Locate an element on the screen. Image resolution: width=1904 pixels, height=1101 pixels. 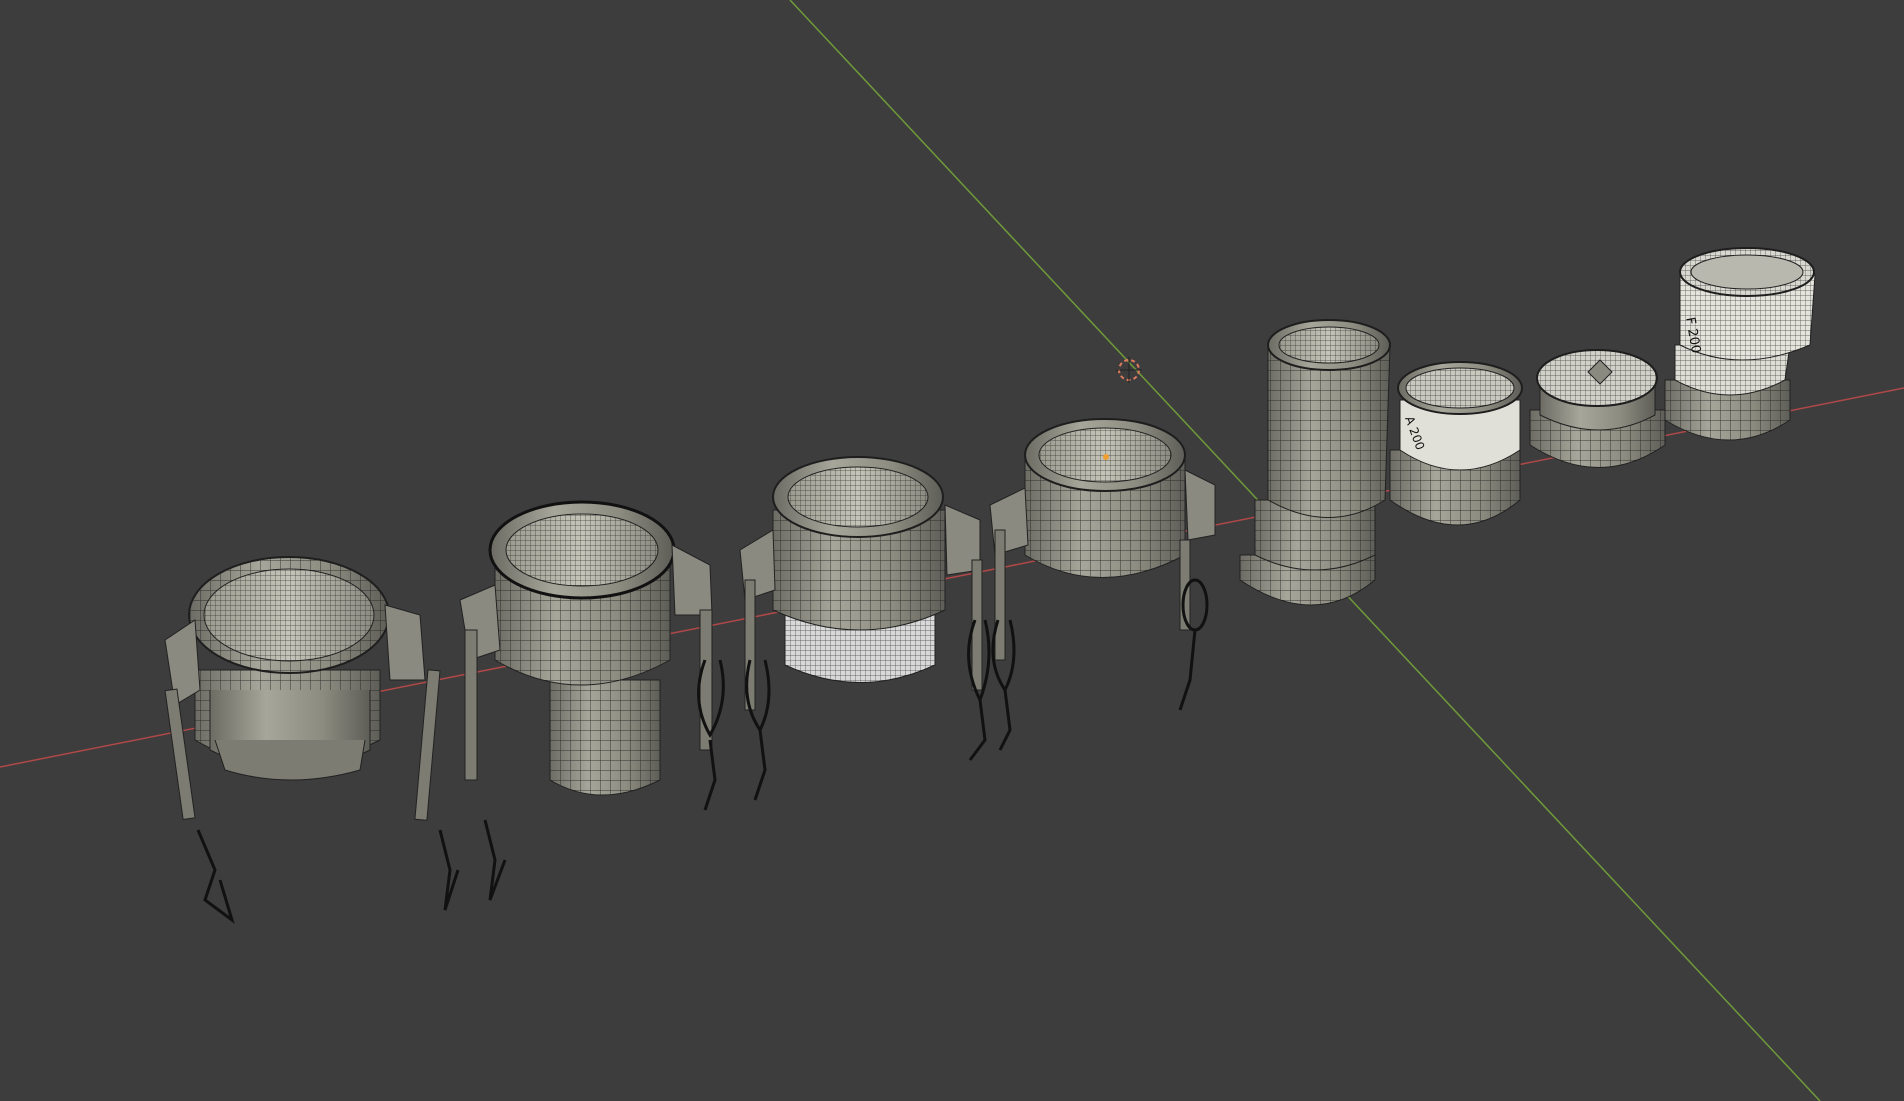
coupler-type-b is located at coordinates (865, 628).